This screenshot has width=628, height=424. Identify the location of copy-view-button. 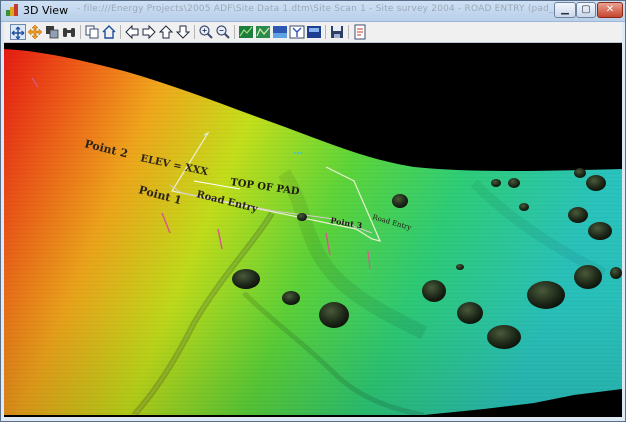
(92, 32).